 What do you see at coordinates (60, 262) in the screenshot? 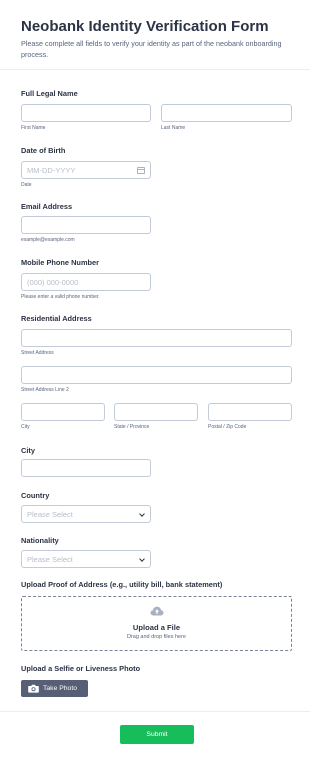
I see `phone-label: Mobile Phone Number` at bounding box center [60, 262].